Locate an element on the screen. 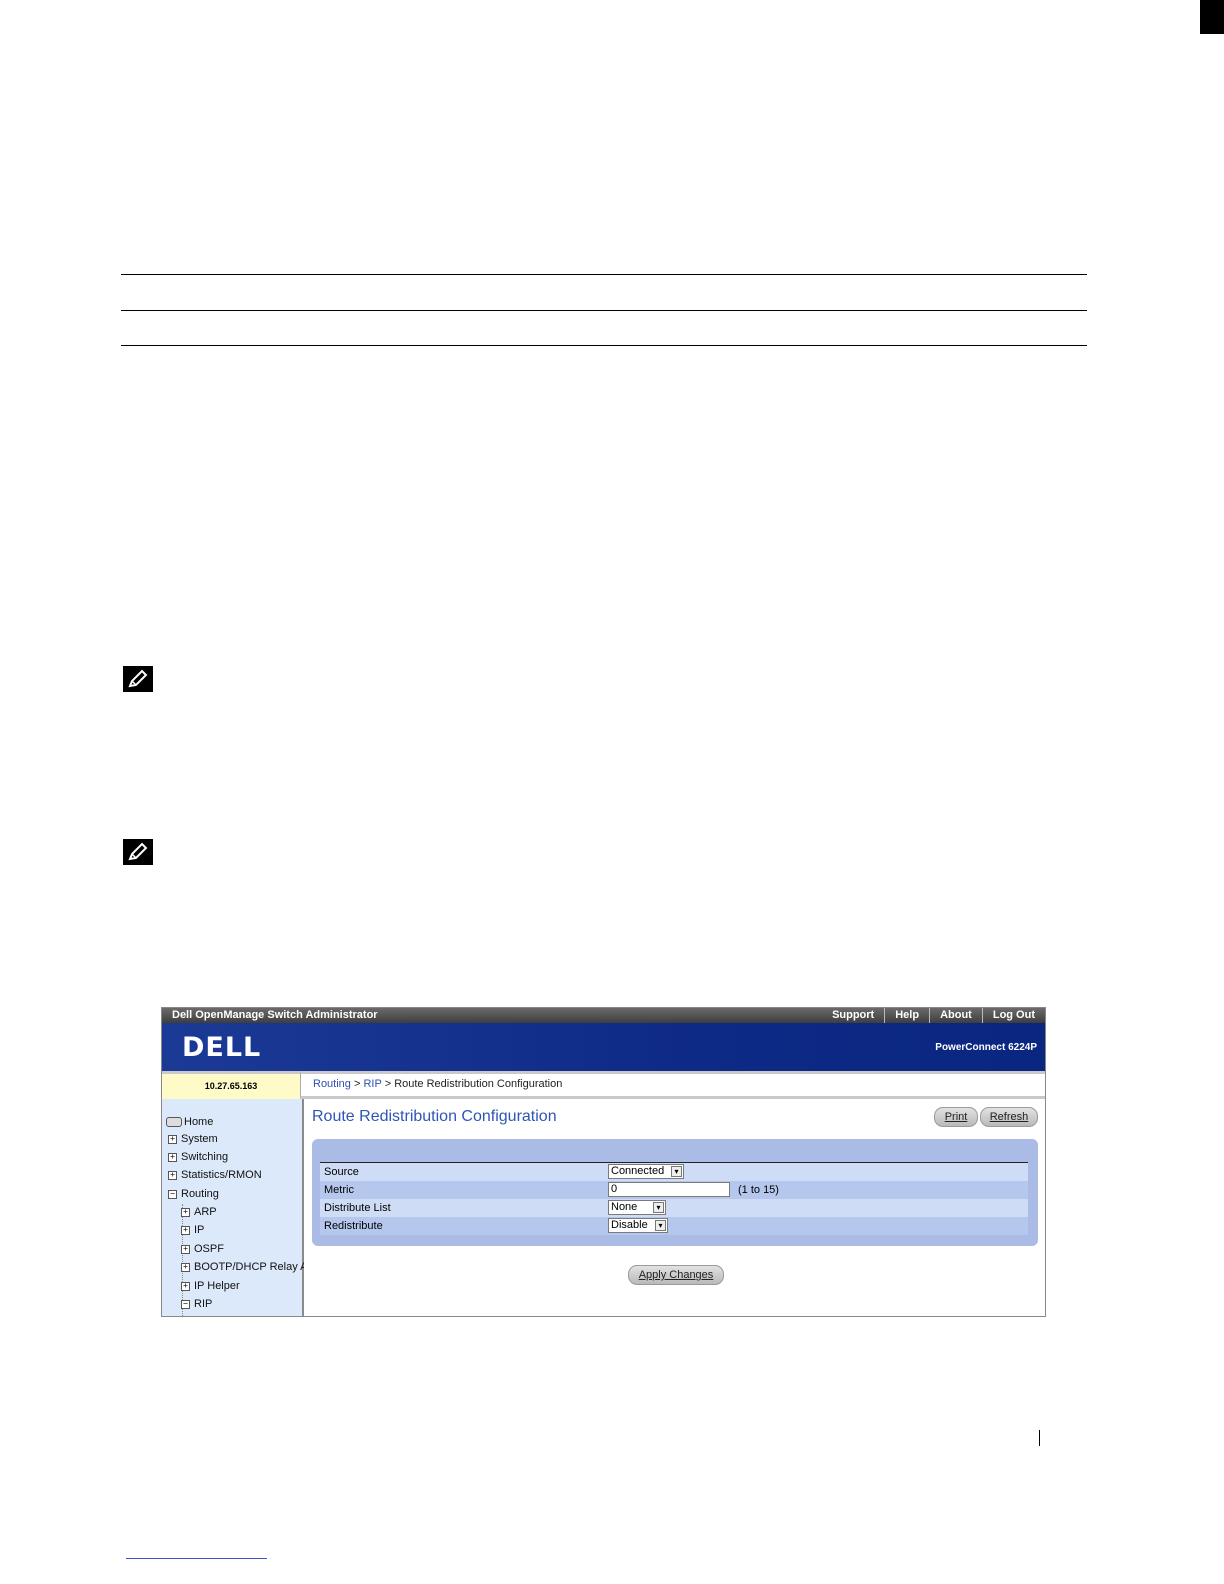  source-row: Source Connected ▾ is located at coordinates (674, 1172).